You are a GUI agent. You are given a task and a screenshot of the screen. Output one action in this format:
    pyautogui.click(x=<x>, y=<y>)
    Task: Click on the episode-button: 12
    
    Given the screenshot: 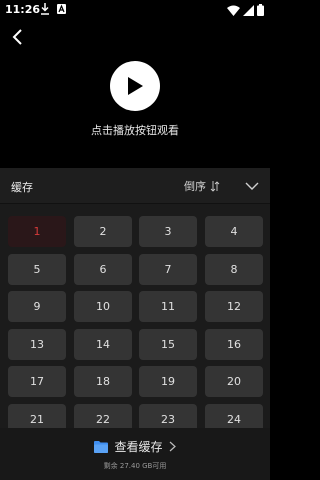 What is the action you would take?
    pyautogui.click(x=234, y=306)
    